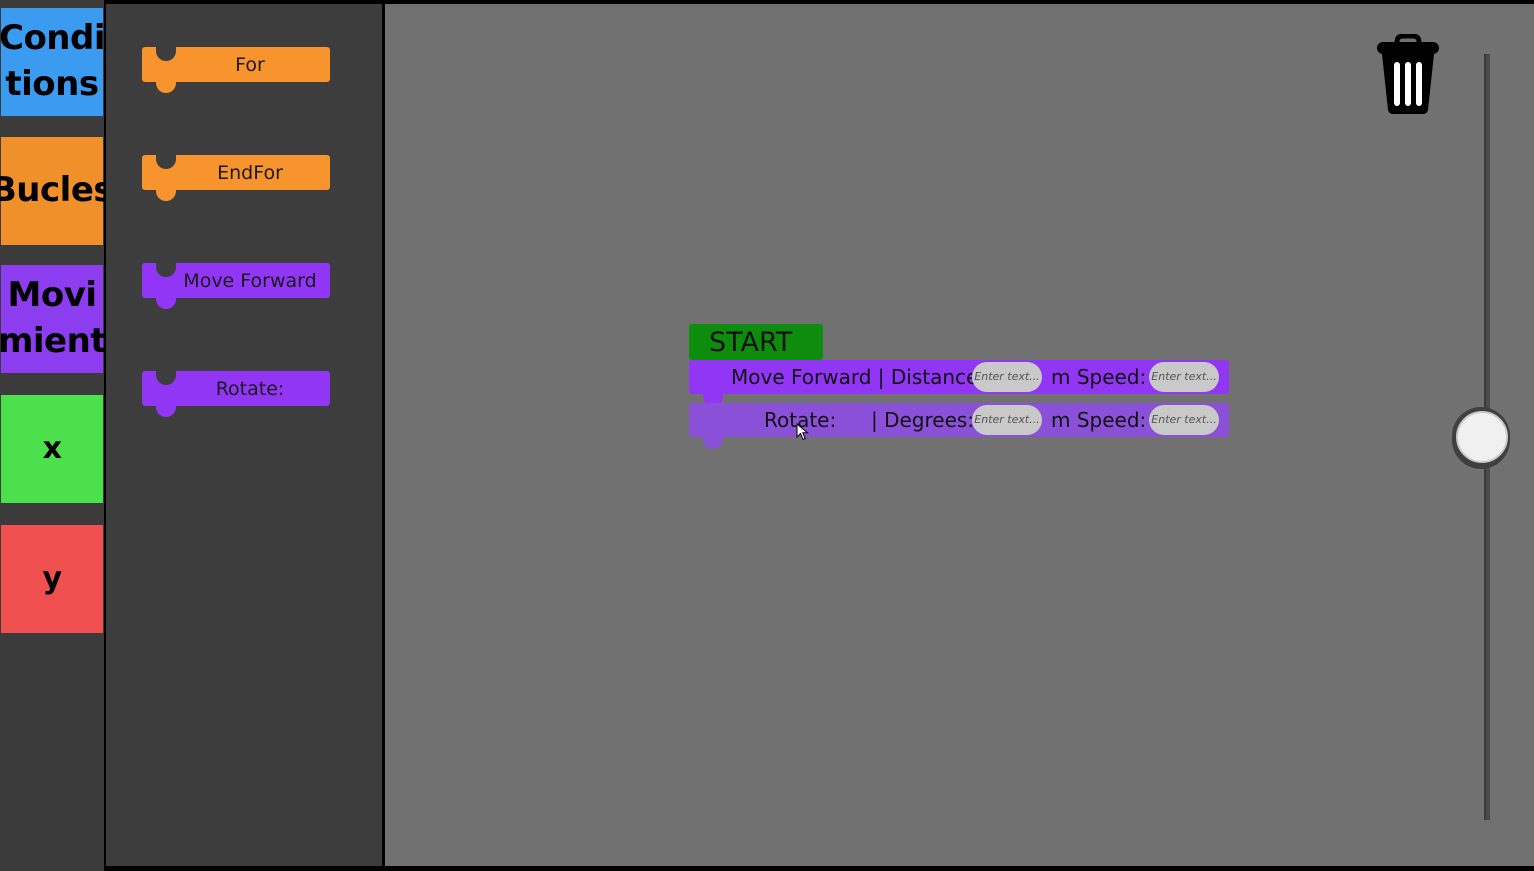  Describe the element at coordinates (250, 280) in the screenshot. I see `palette-block-label: Move Forward` at that location.